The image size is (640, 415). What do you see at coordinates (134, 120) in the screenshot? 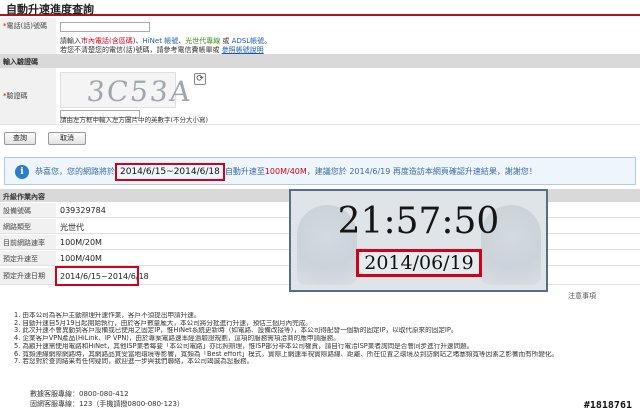
I see `captcha-hint: 請由左方框中輸入左方圖片中的英數字(不分大小寫)` at bounding box center [134, 120].